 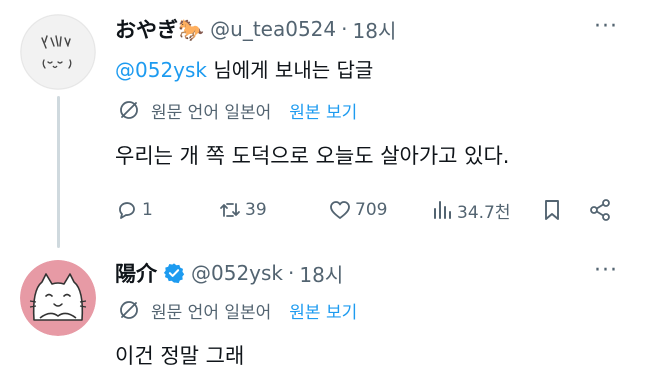 I want to click on bookmark-button, so click(x=552, y=210).